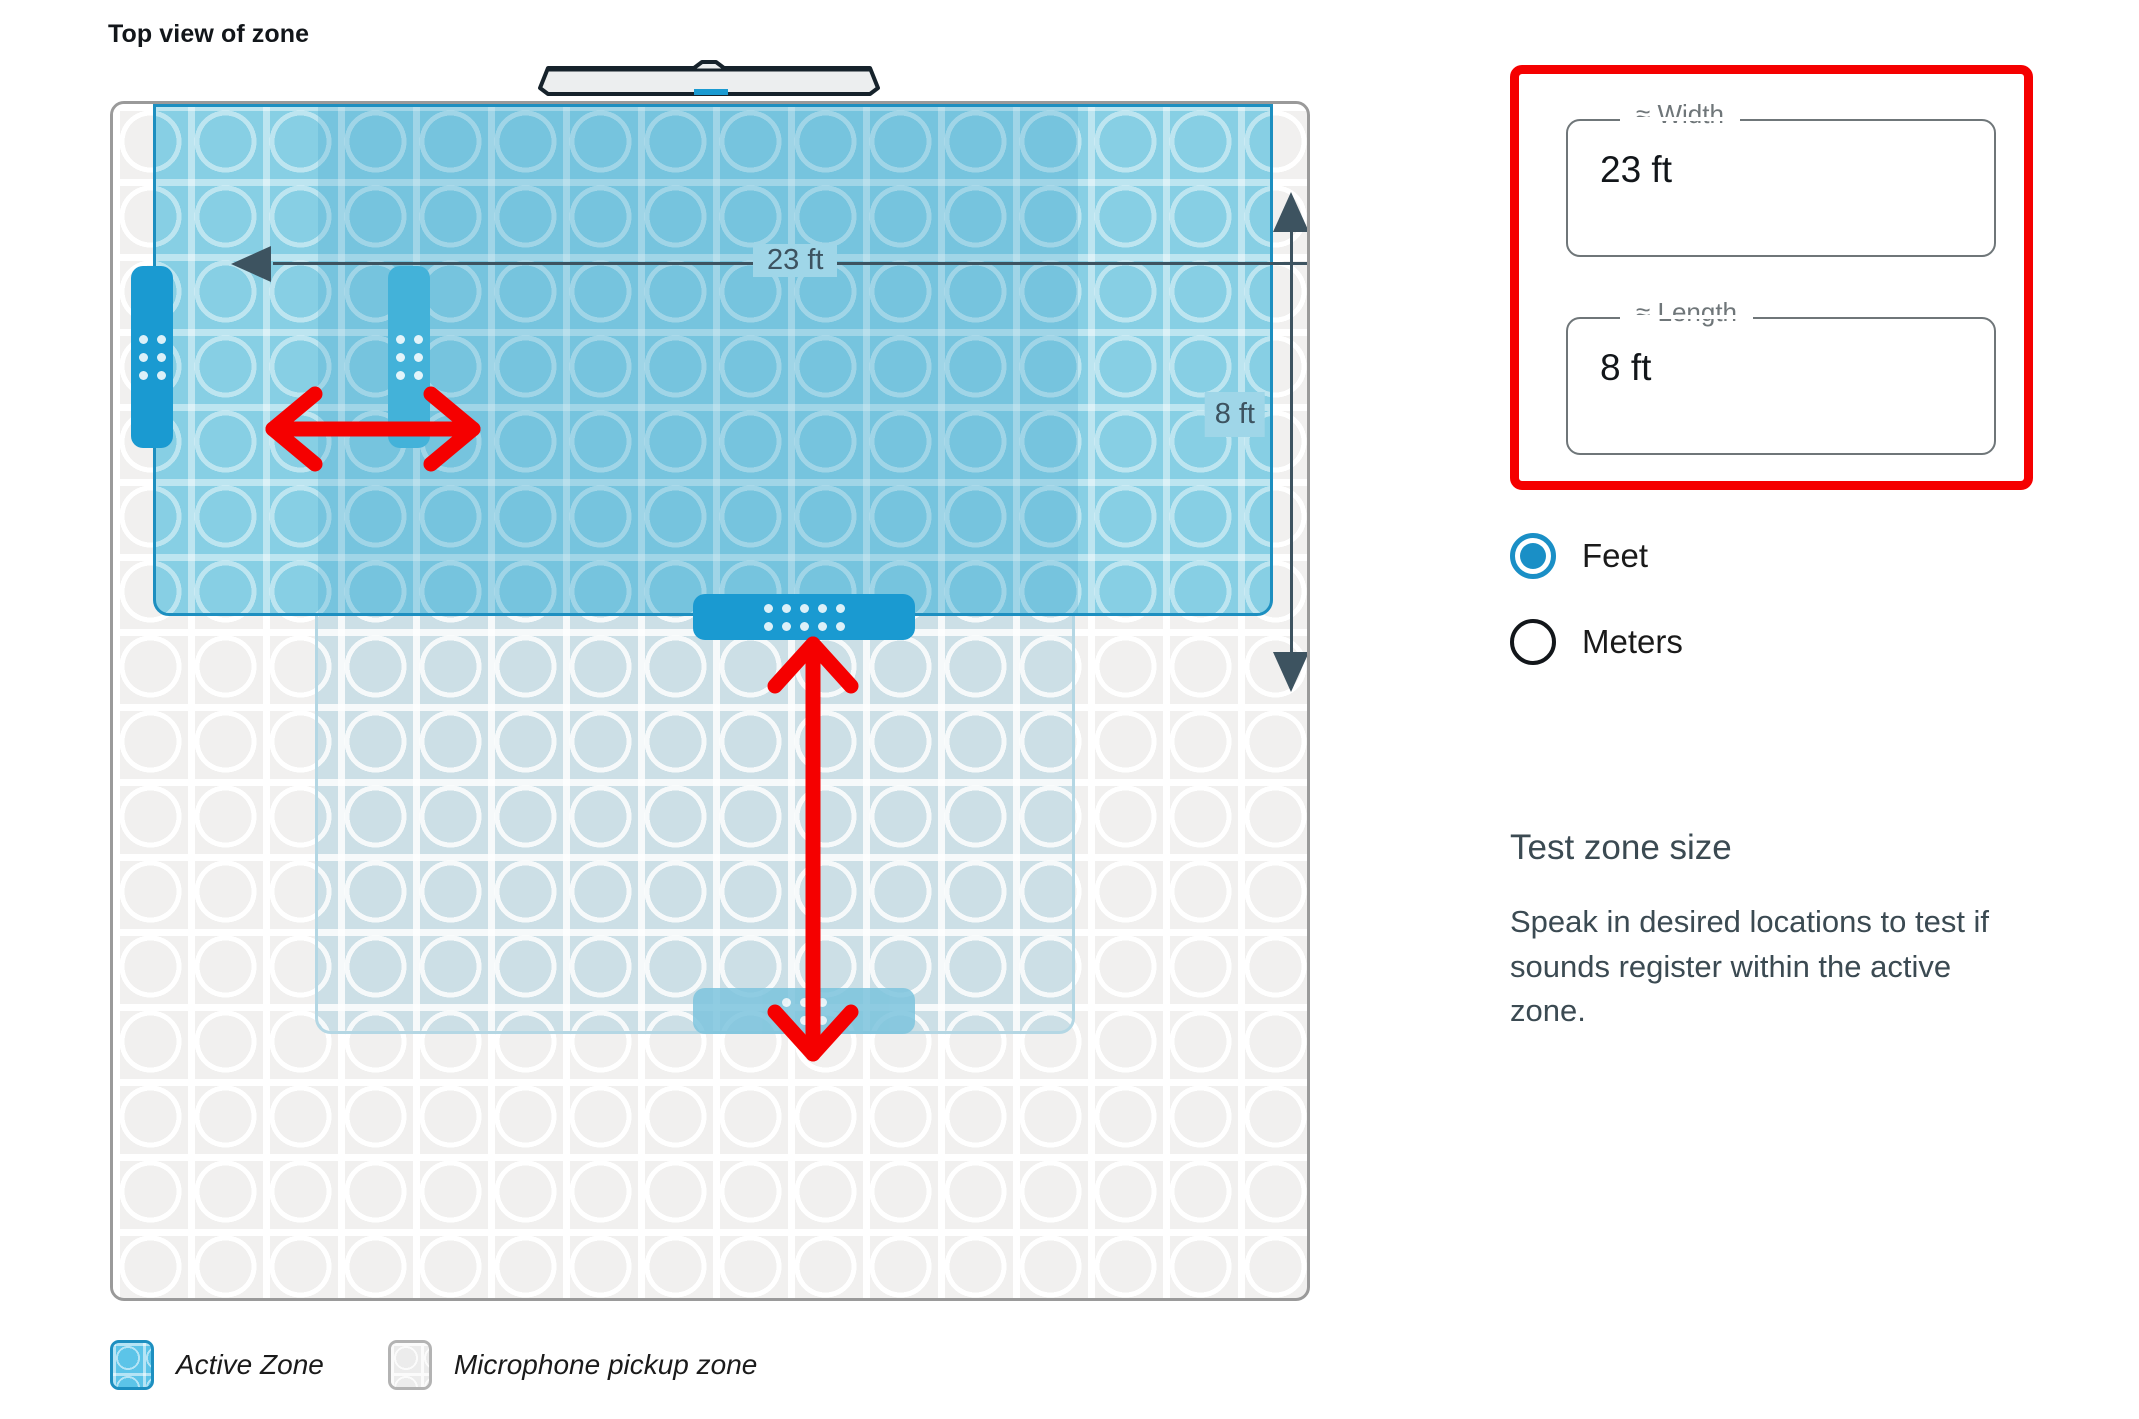 The image size is (2139, 1419). I want to click on width-field-label: ≈ Width, so click(1680, 114).